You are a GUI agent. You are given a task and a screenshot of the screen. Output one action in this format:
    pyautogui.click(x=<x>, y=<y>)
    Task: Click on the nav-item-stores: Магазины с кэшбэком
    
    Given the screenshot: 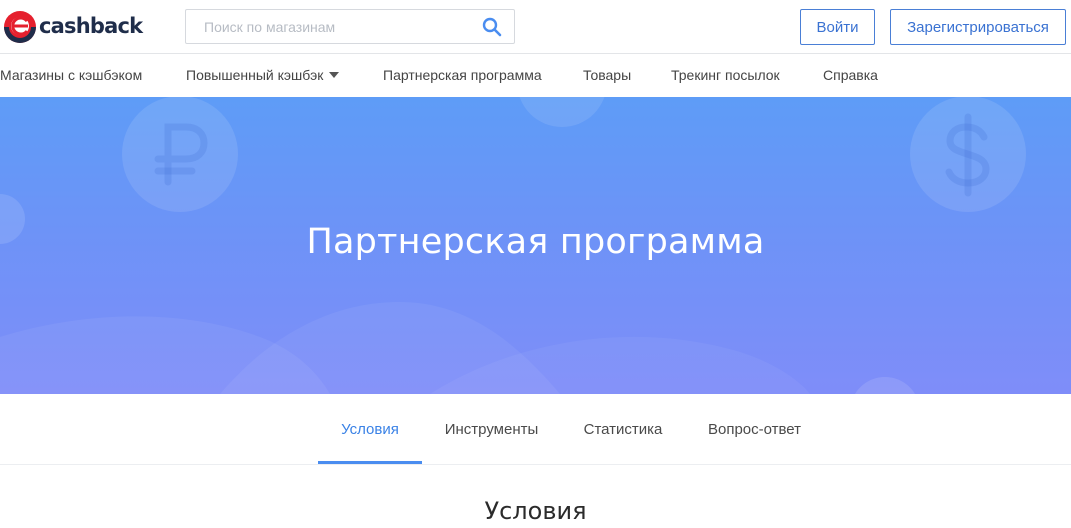 What is the action you would take?
    pyautogui.click(x=71, y=75)
    